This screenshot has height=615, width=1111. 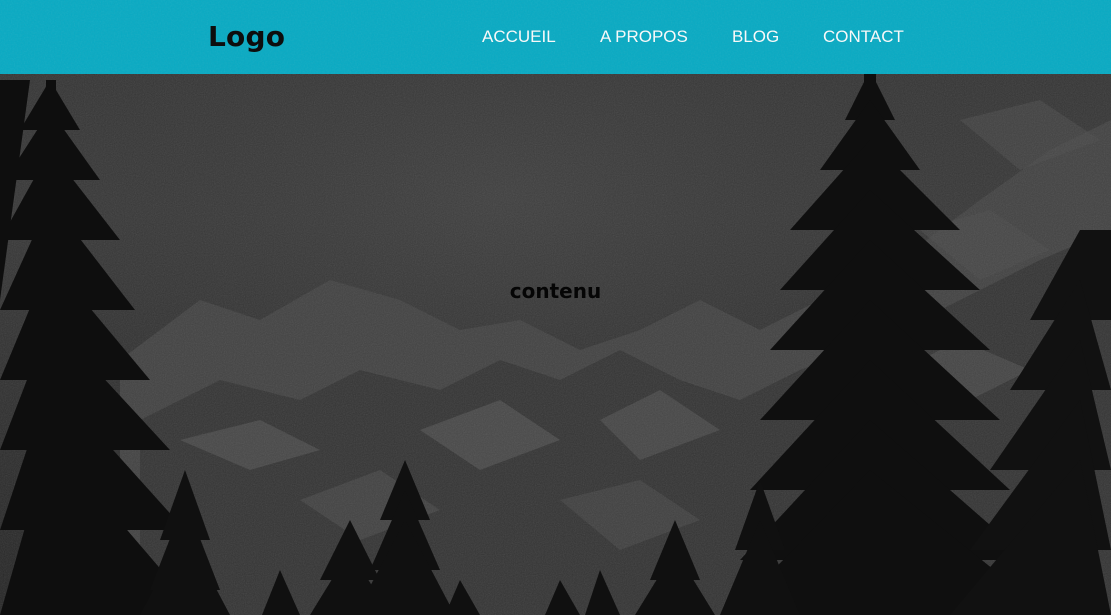 I want to click on nav-link-accueil: ACCUEIL, so click(x=519, y=37).